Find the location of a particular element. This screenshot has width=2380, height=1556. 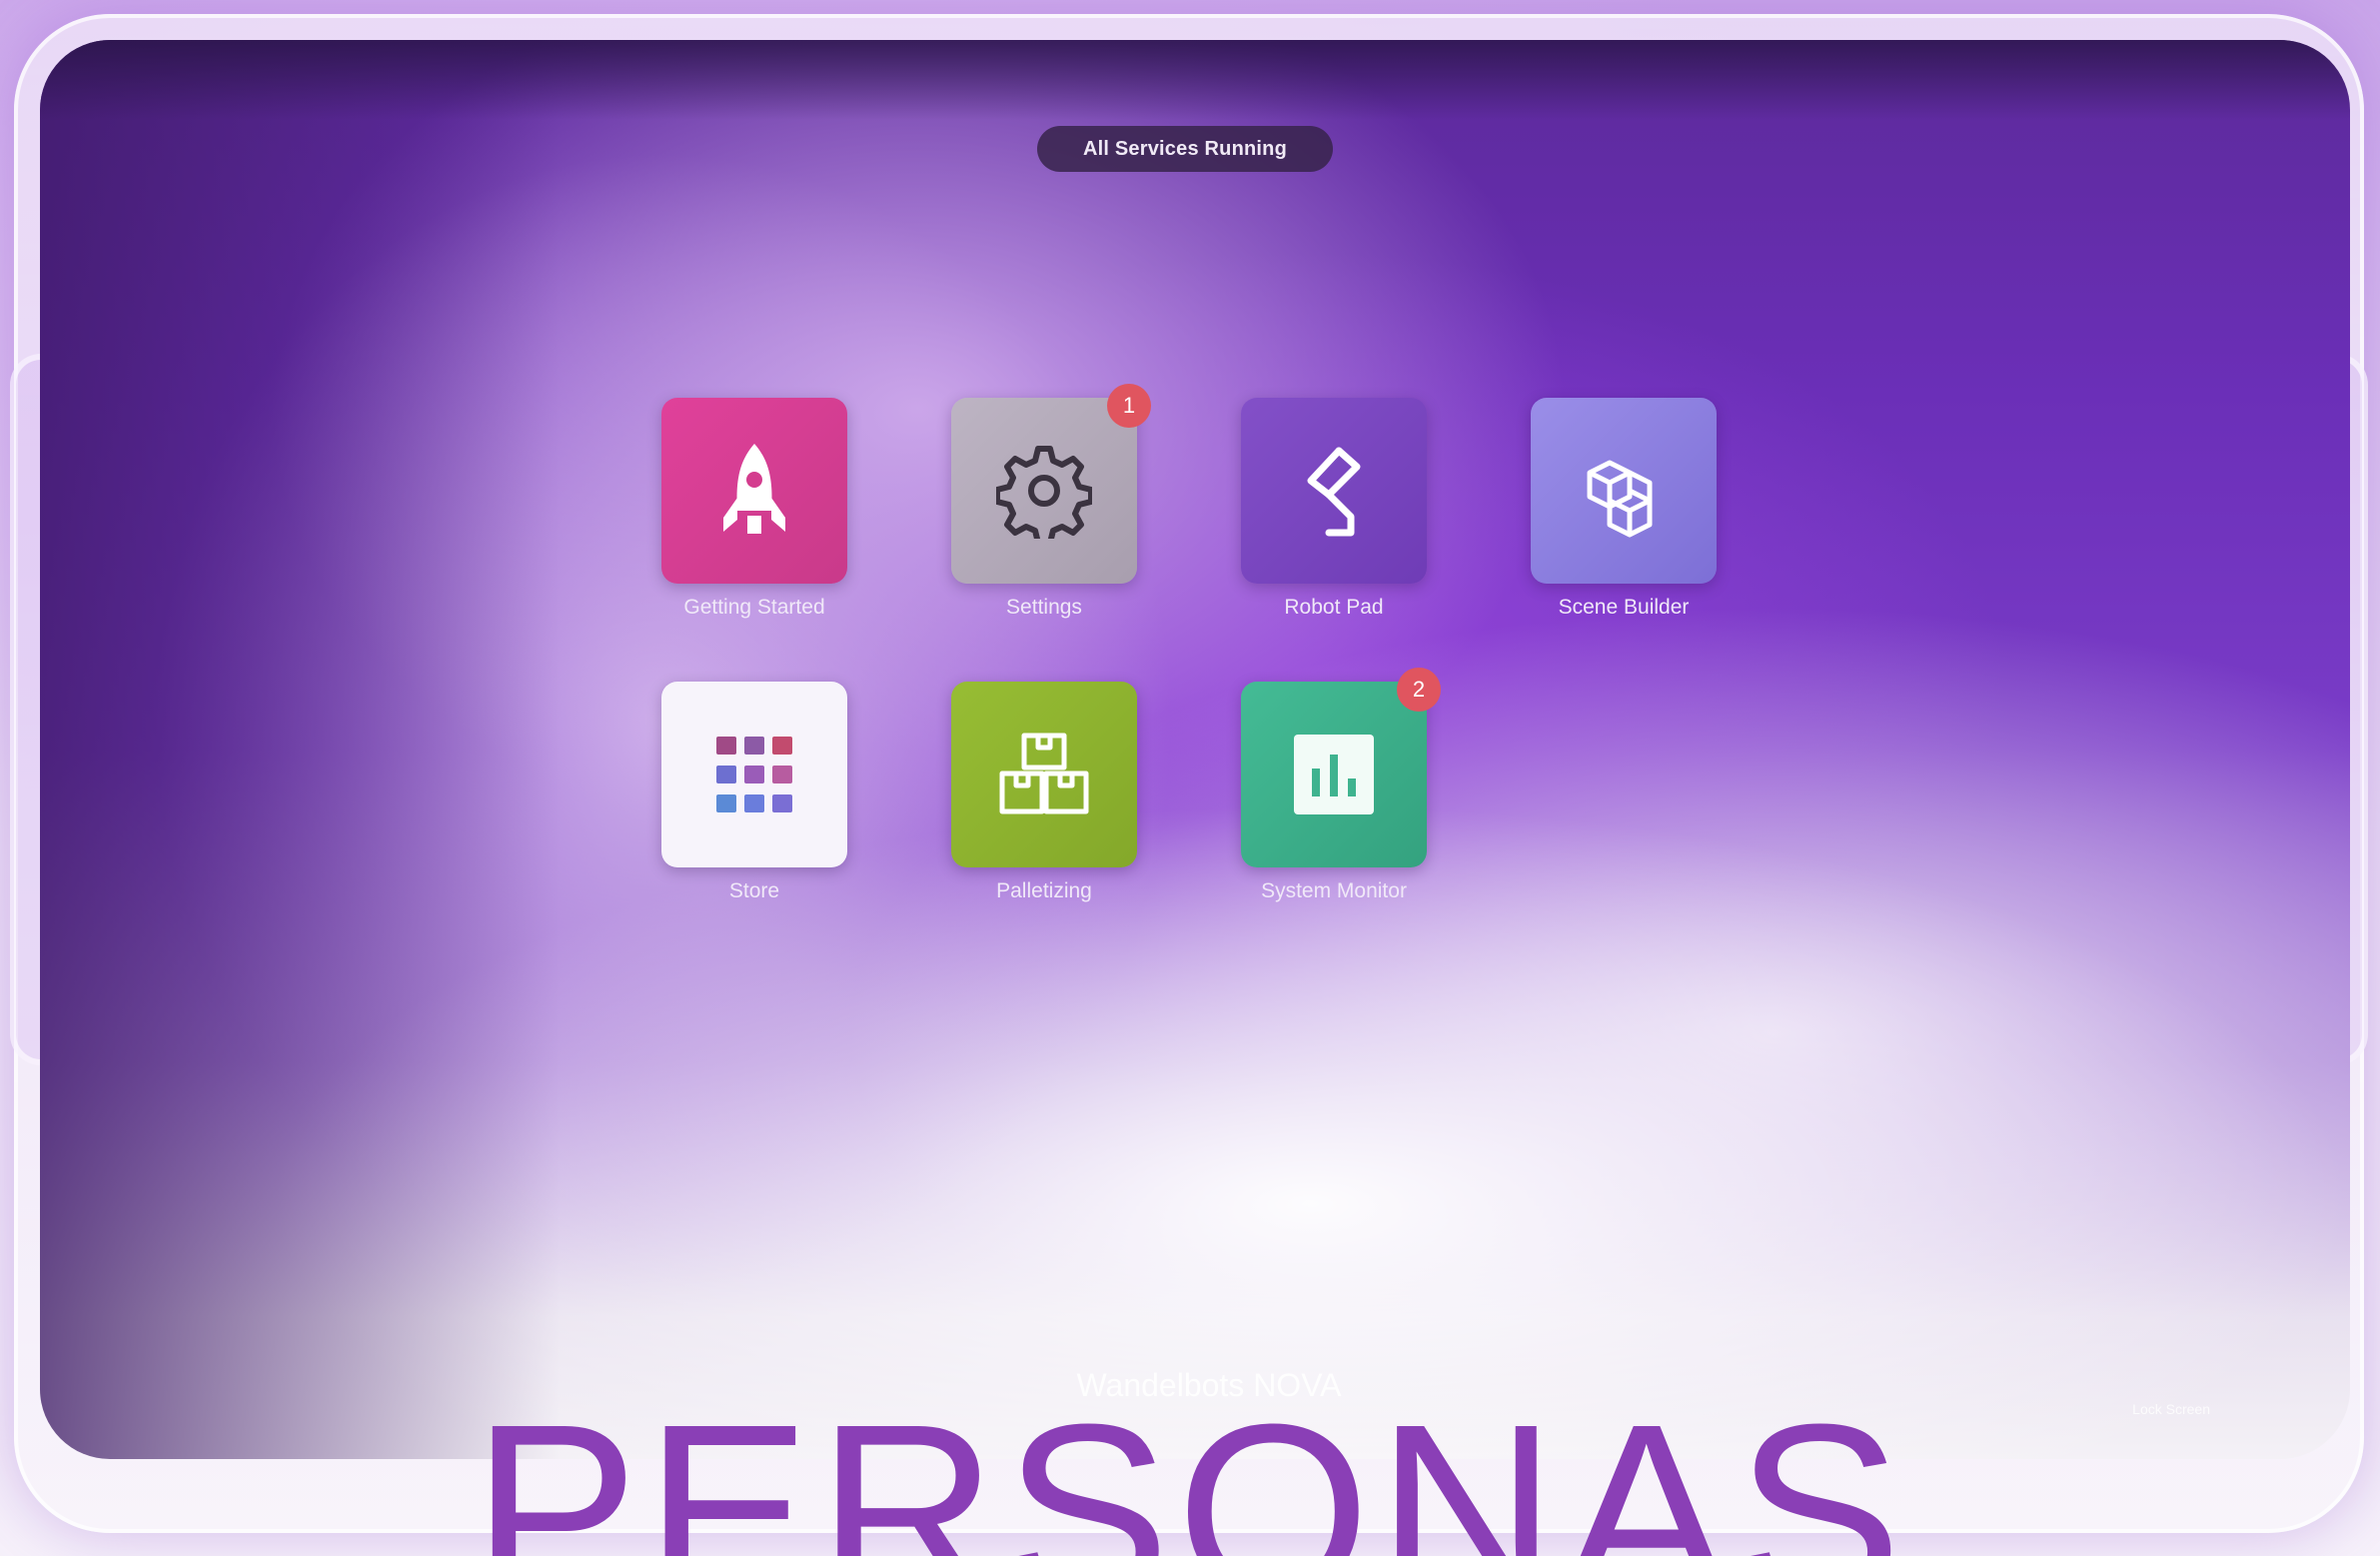

cubes-icon is located at coordinates (1620, 499).